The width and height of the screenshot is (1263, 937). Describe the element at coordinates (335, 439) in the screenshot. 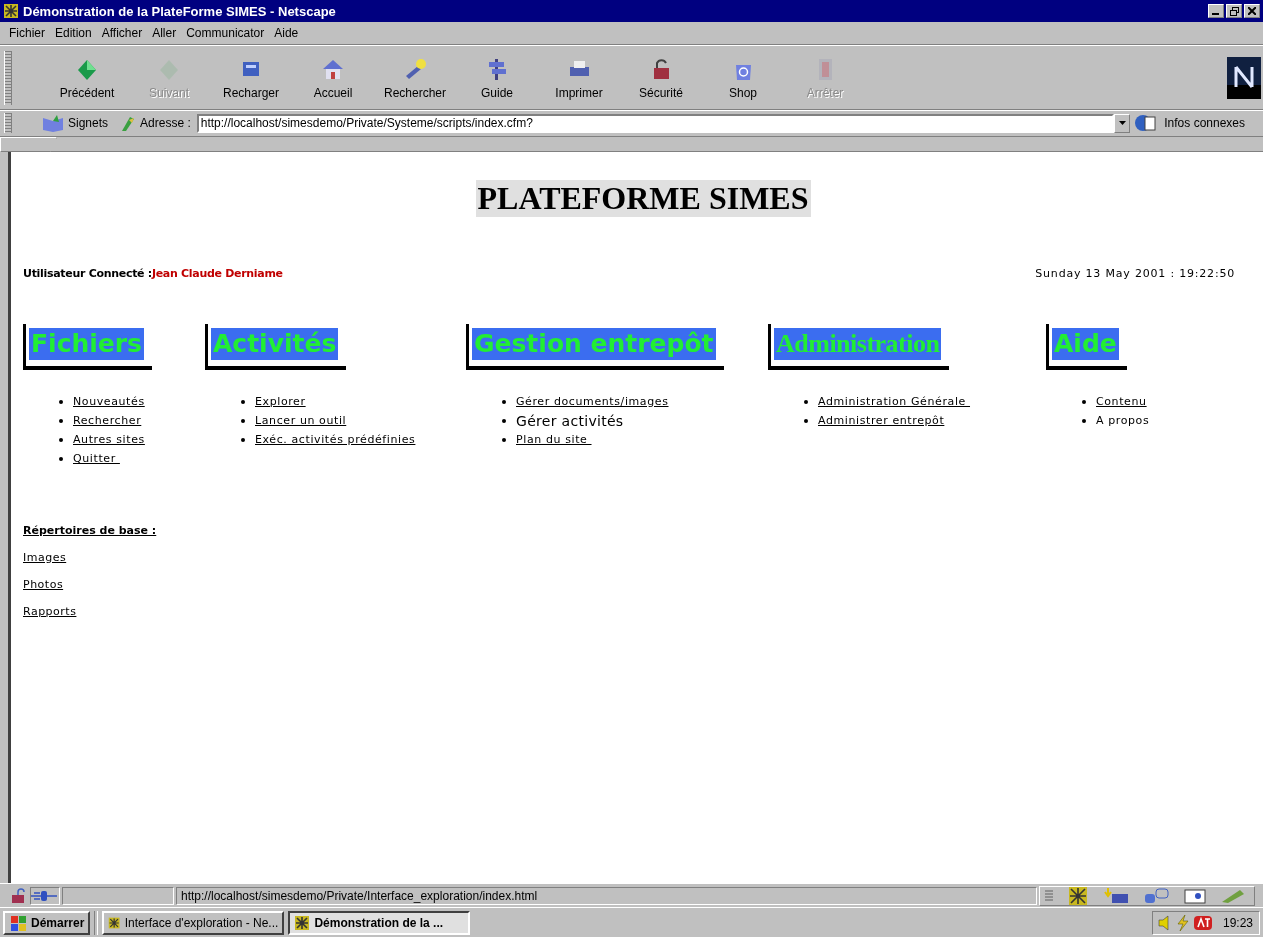

I see `menu-link: Exéc. activités prédéfinies` at that location.